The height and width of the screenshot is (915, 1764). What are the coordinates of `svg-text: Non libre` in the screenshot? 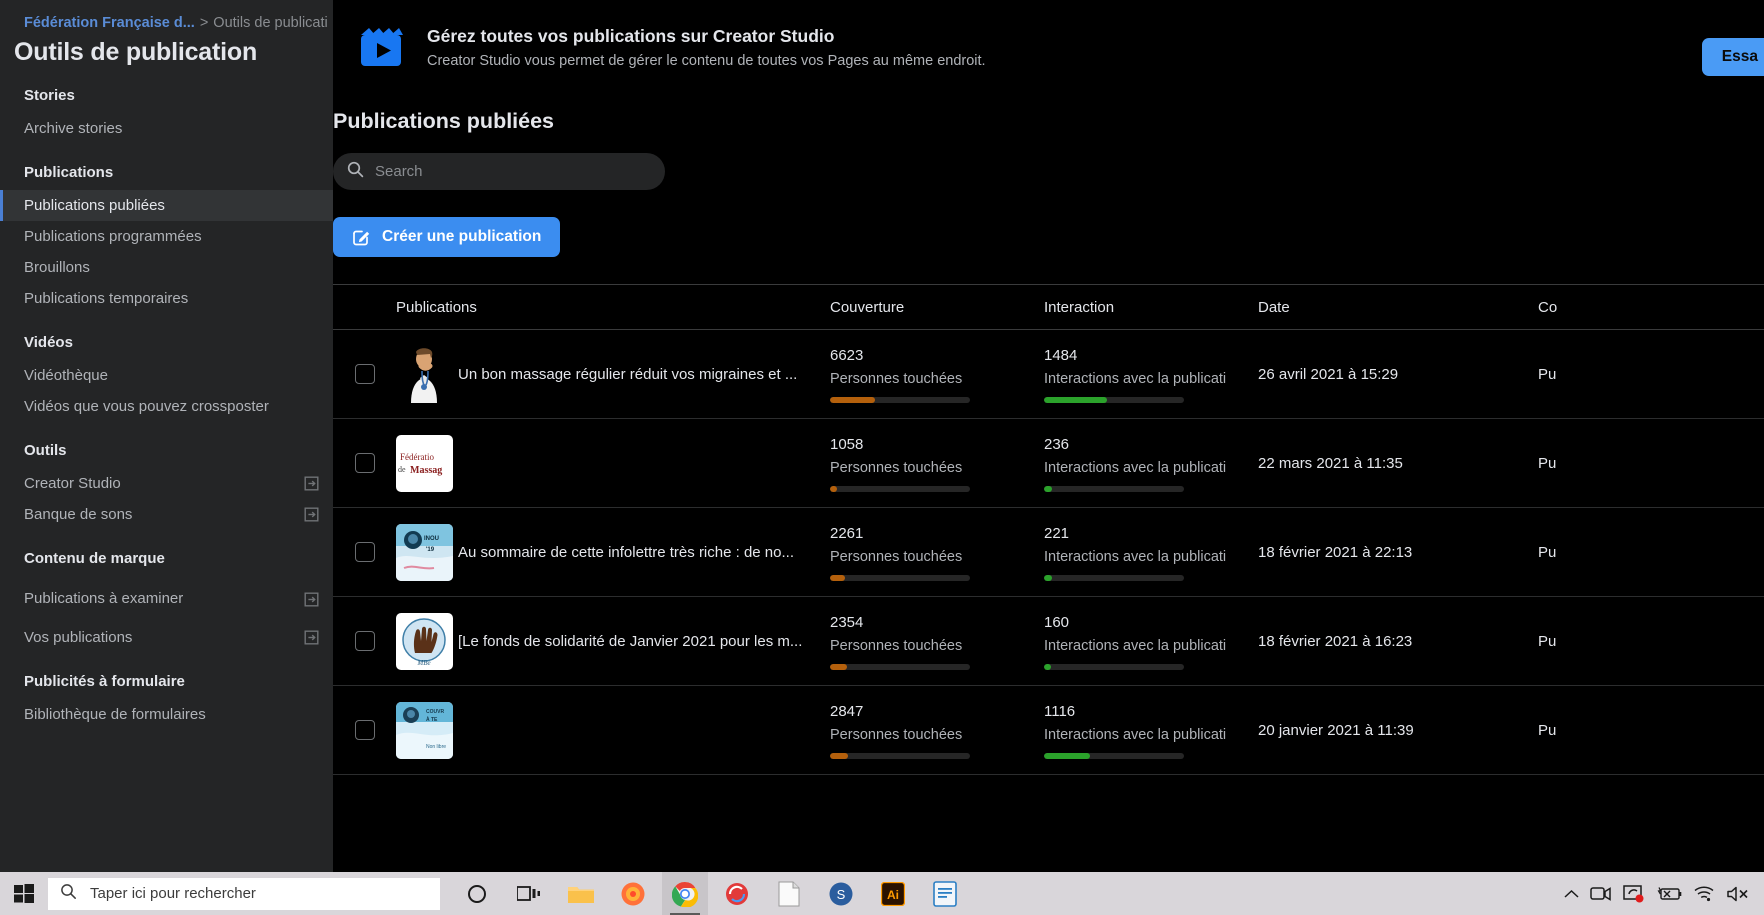 It's located at (436, 747).